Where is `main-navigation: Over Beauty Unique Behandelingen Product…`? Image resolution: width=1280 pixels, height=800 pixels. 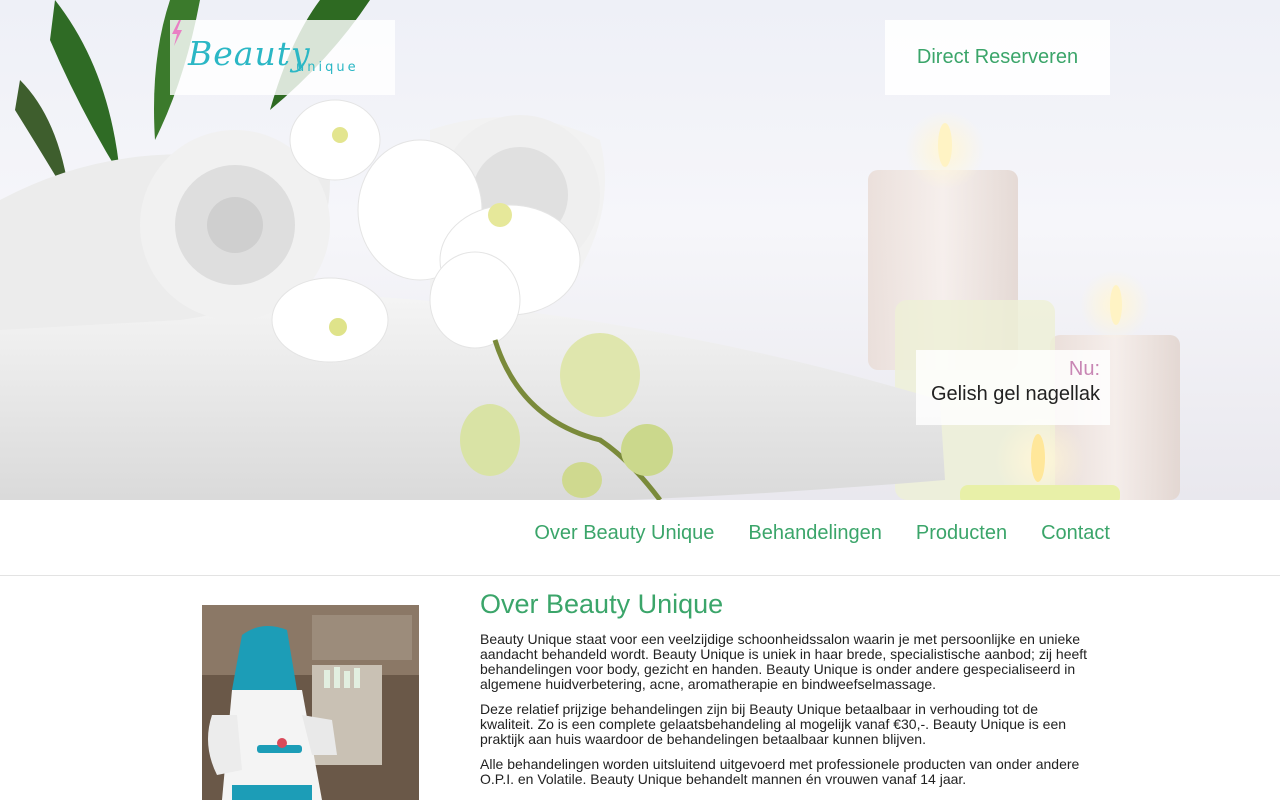 main-navigation: Over Beauty Unique Behandelingen Product… is located at coordinates (640, 538).